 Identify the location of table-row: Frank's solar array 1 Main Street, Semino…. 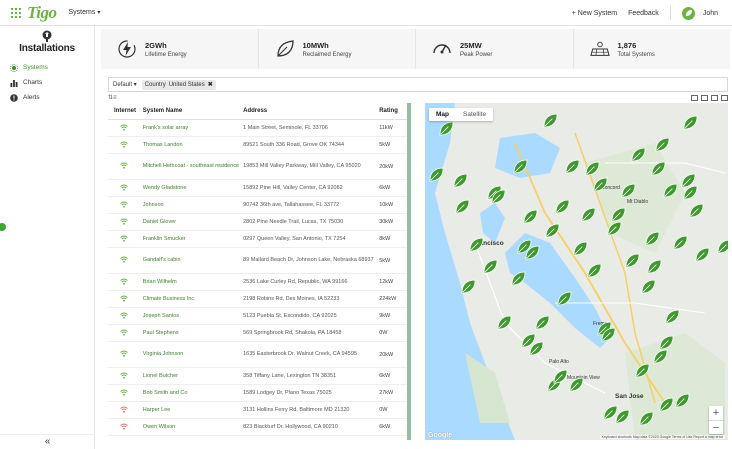
(257, 128).